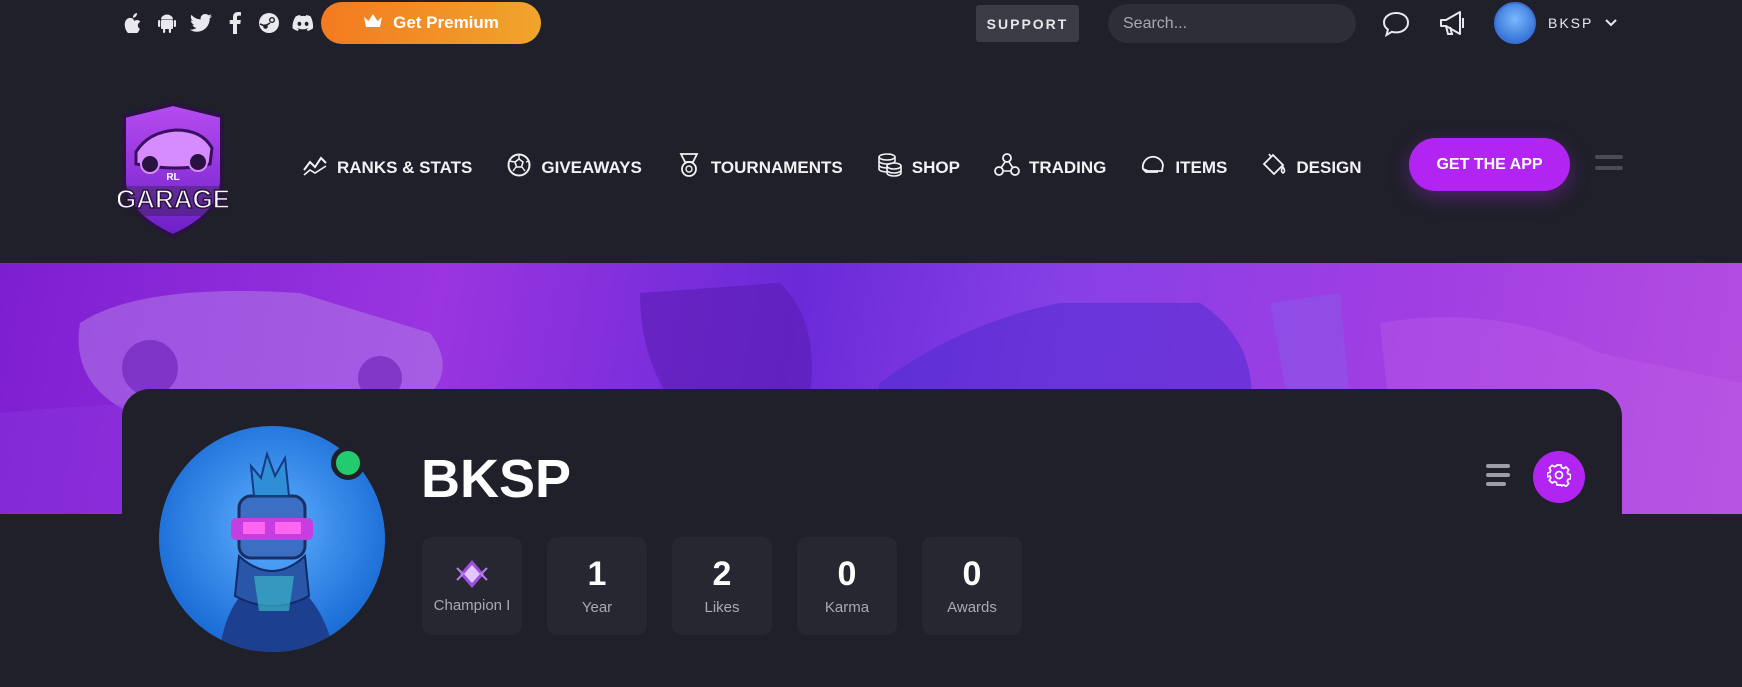 The image size is (1742, 687). Describe the element at coordinates (722, 607) in the screenshot. I see `stat-likes-label: Likes` at that location.